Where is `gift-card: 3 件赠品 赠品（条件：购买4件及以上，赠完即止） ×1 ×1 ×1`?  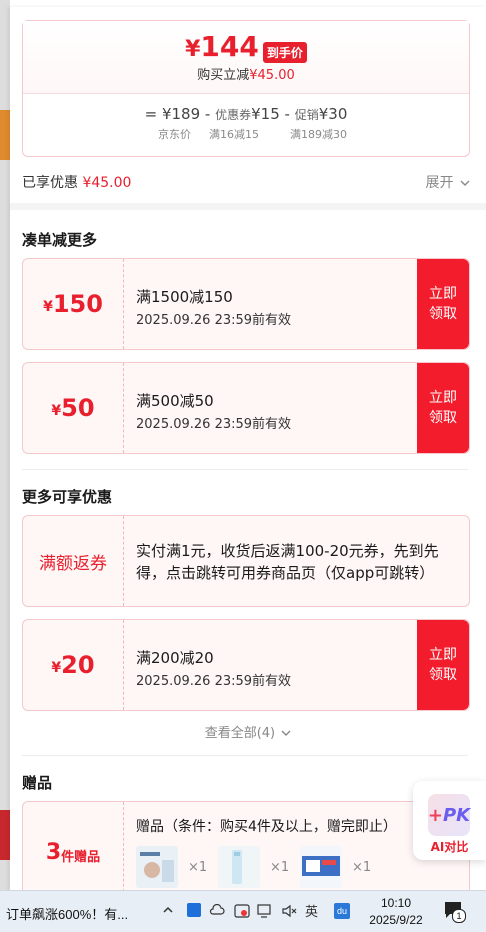
gift-card: 3 件赠品 赠品（条件：购买4件及以上，赠完即止） ×1 ×1 ×1 is located at coordinates (246, 845).